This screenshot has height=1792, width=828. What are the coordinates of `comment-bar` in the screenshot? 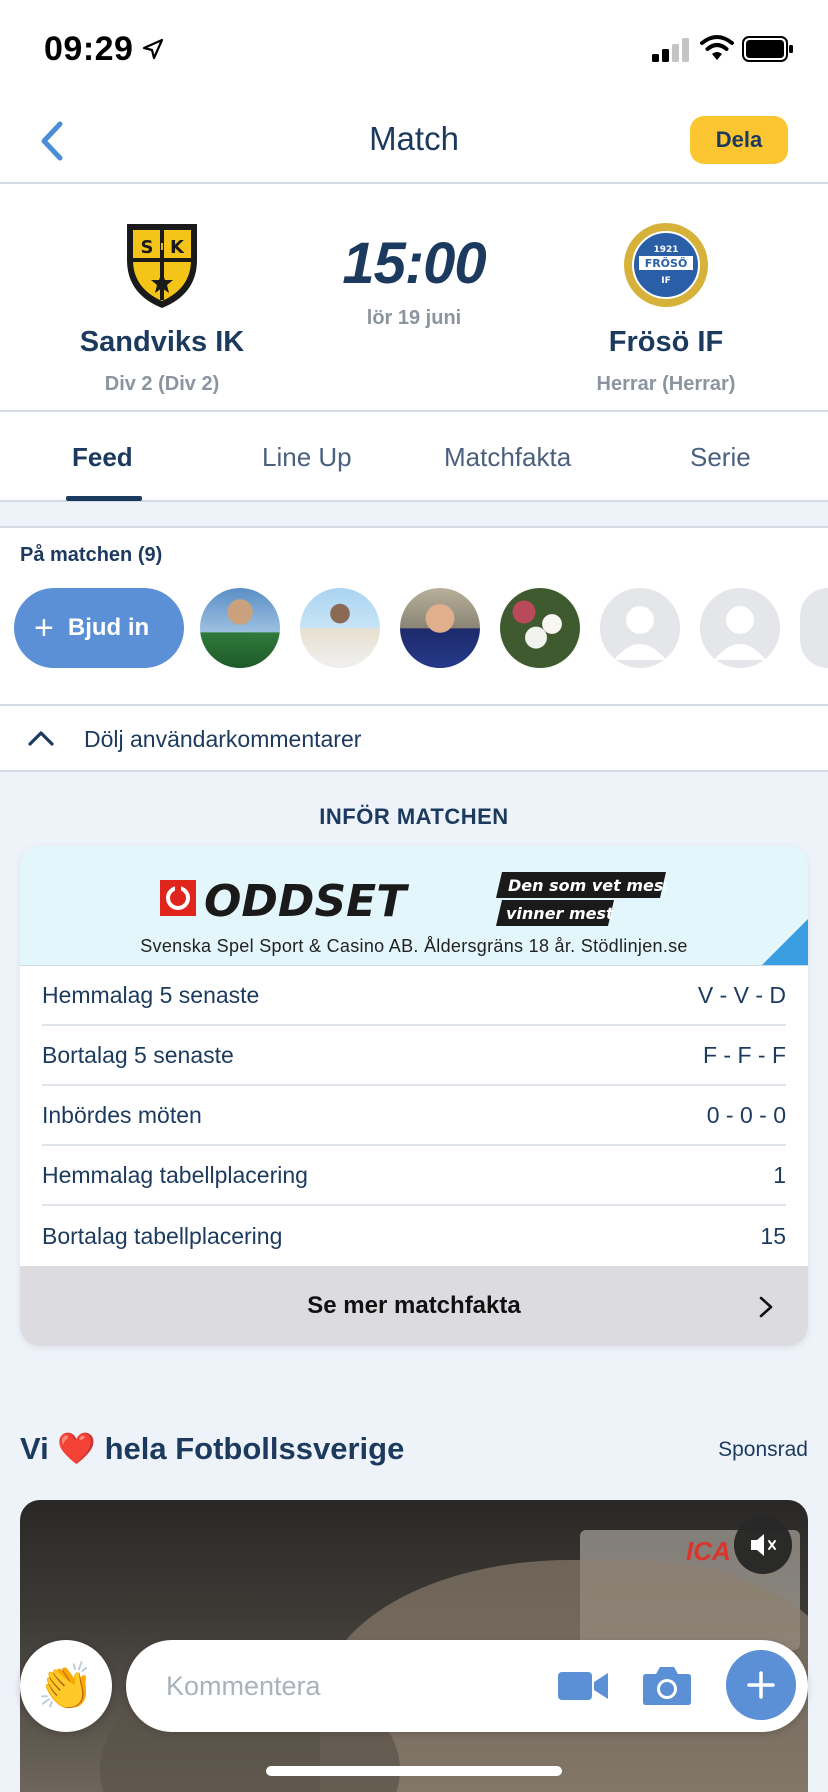 It's located at (467, 1686).